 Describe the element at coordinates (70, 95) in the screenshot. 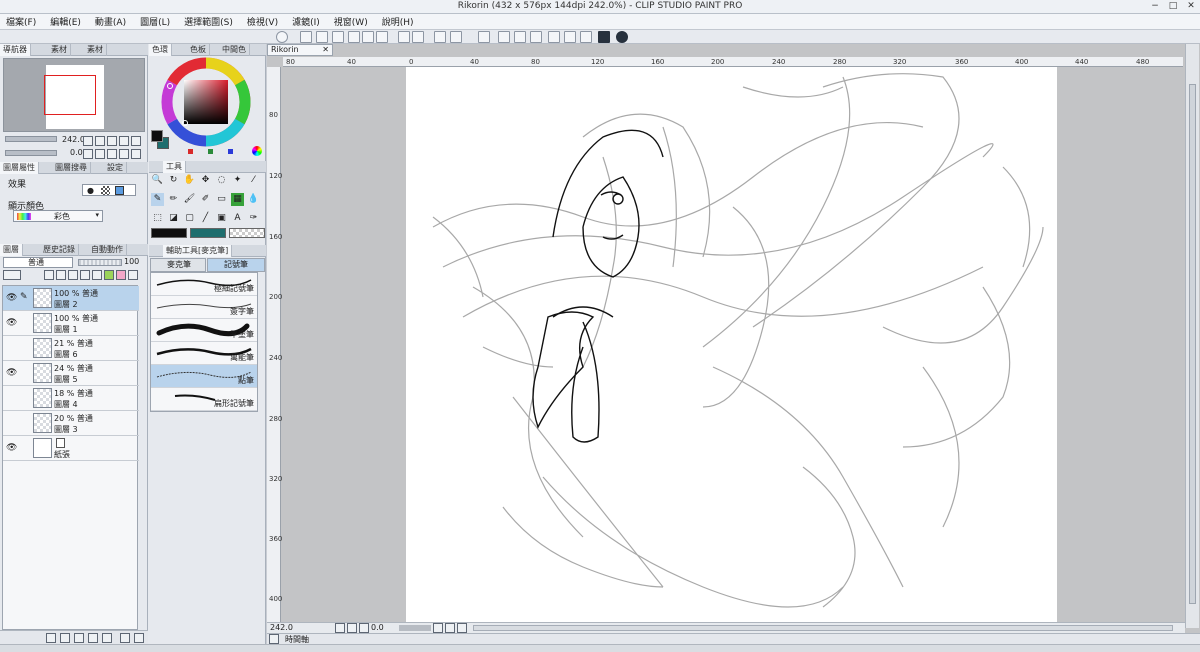

I see `navigator-viewport` at that location.